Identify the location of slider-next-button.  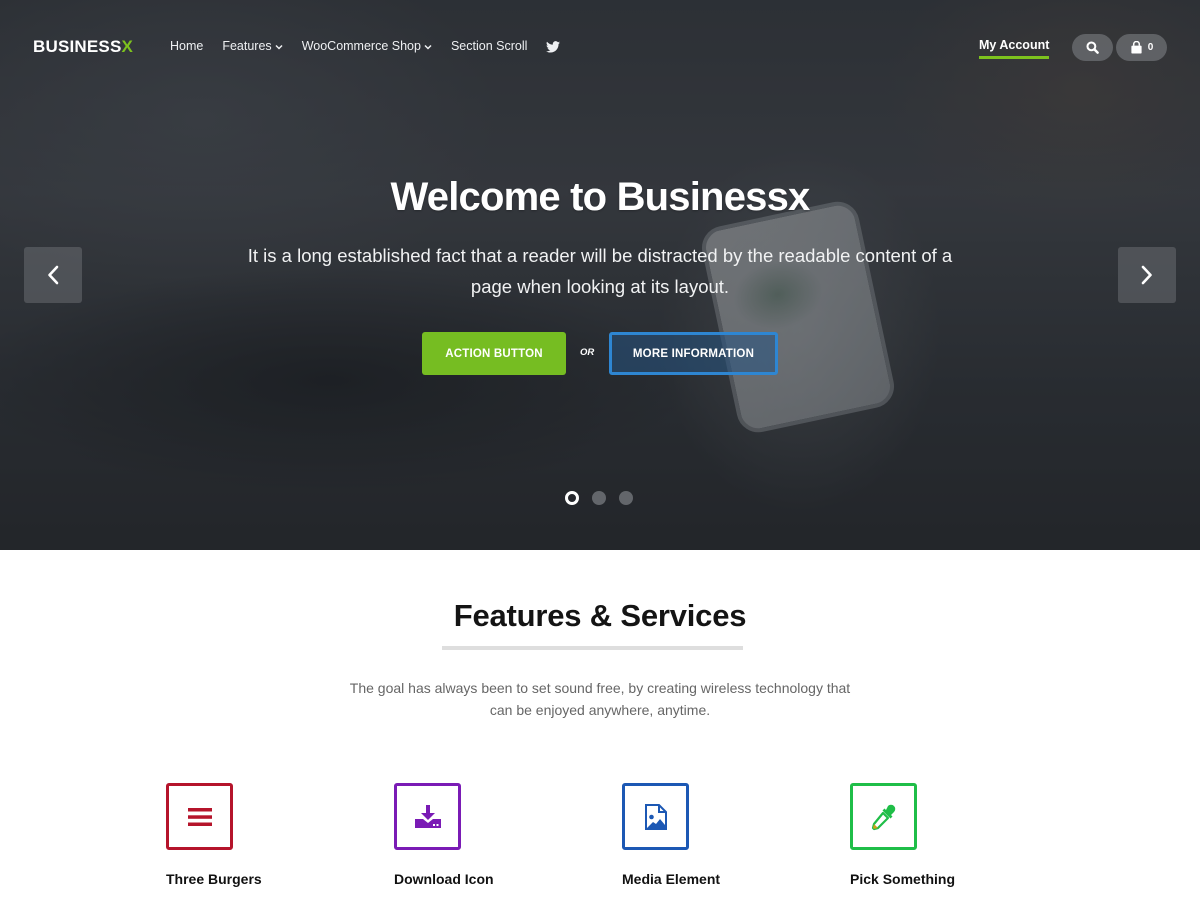
(1147, 275).